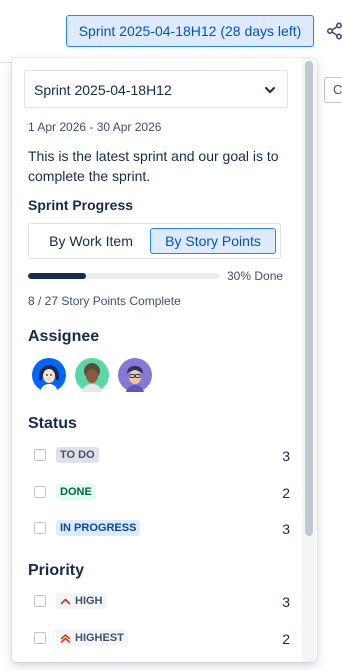 The image size is (342, 670). I want to click on story-points-complete: 8 / 27 Story Points Complete, so click(104, 301).